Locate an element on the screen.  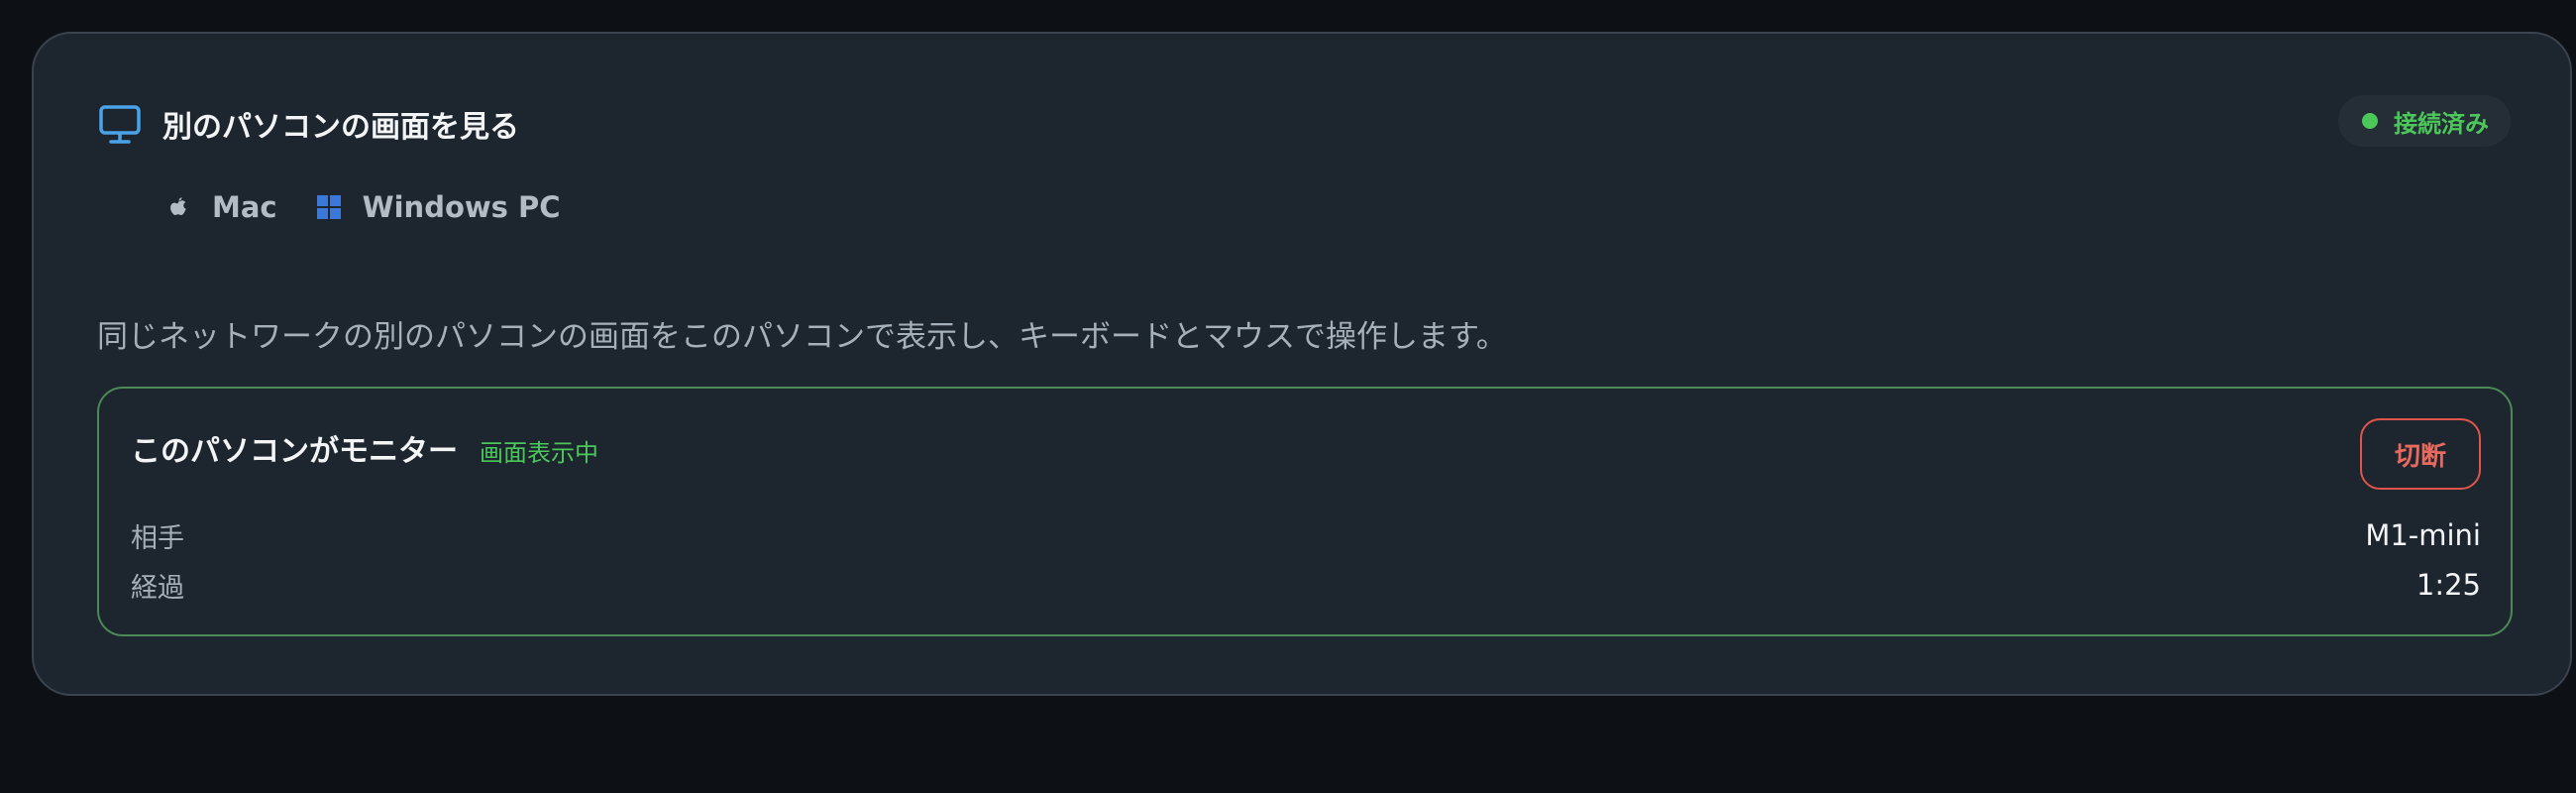
status-dot-icon is located at coordinates (2370, 121).